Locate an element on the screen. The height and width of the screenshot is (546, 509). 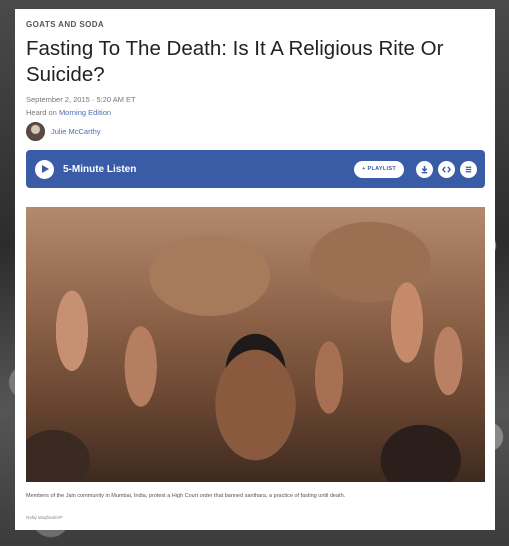
player-controls: + PLAYLIST is located at coordinates (415, 169).